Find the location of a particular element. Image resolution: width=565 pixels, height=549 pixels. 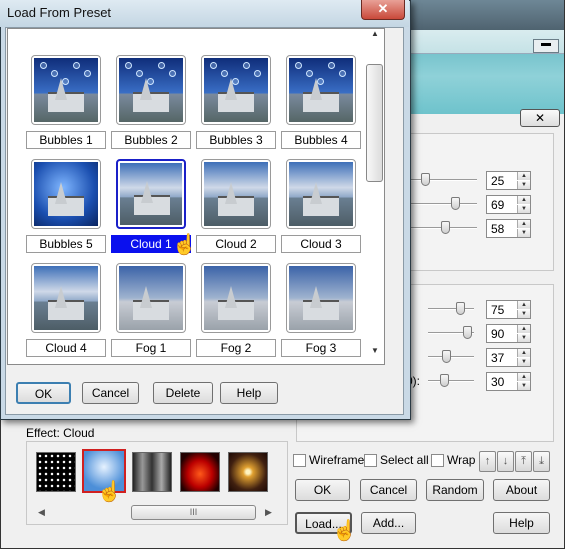

fire-effect-icon is located at coordinates (200, 472).